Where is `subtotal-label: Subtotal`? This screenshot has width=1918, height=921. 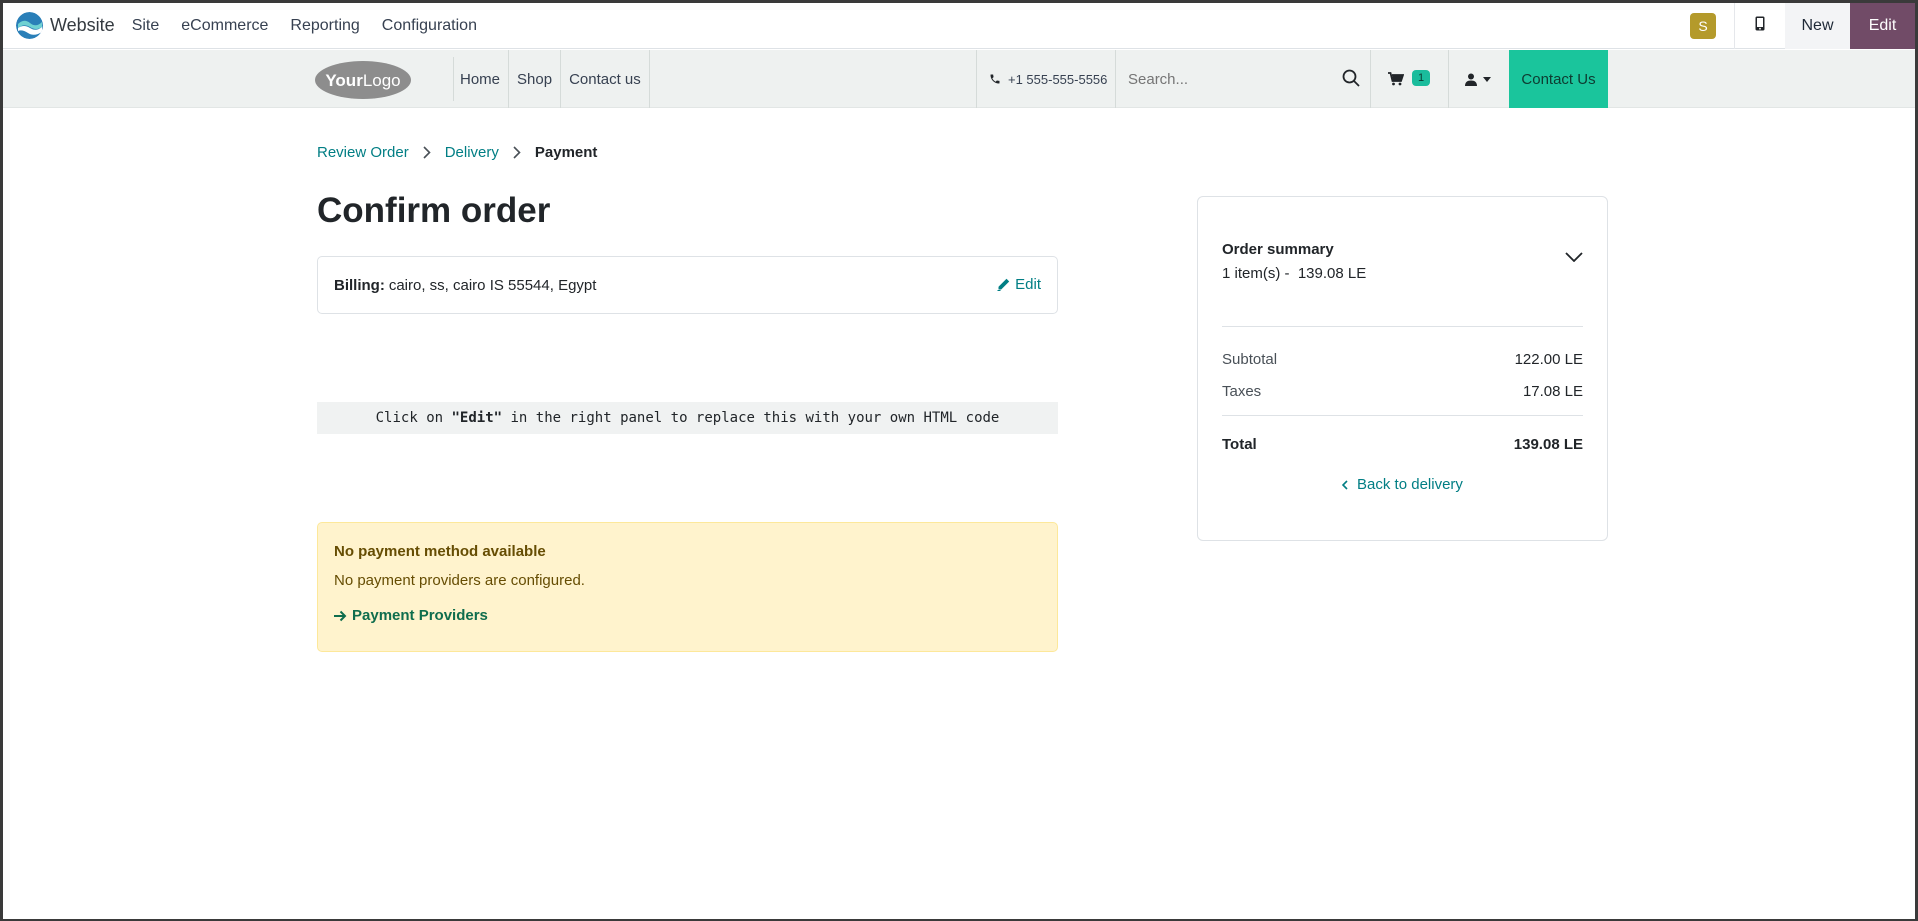 subtotal-label: Subtotal is located at coordinates (1250, 359).